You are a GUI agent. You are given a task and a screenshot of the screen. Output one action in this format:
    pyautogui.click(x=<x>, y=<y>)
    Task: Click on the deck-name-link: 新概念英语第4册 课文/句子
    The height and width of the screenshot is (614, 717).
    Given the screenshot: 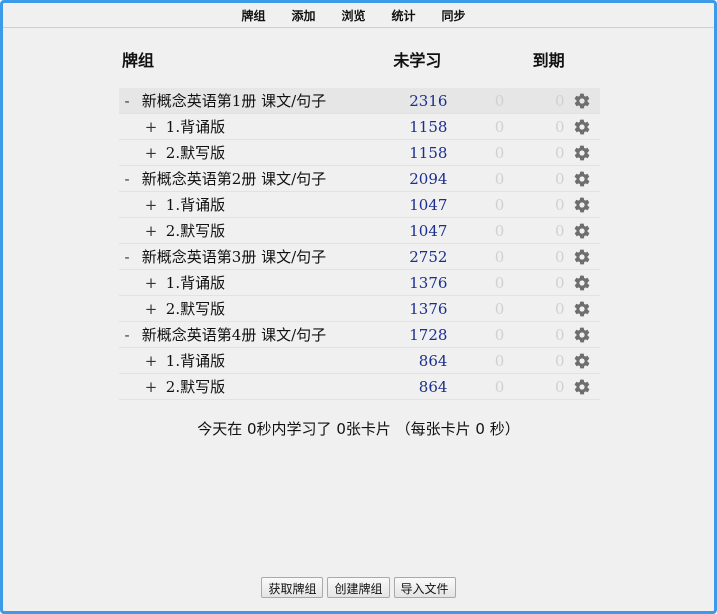 What is the action you would take?
    pyautogui.click(x=234, y=335)
    